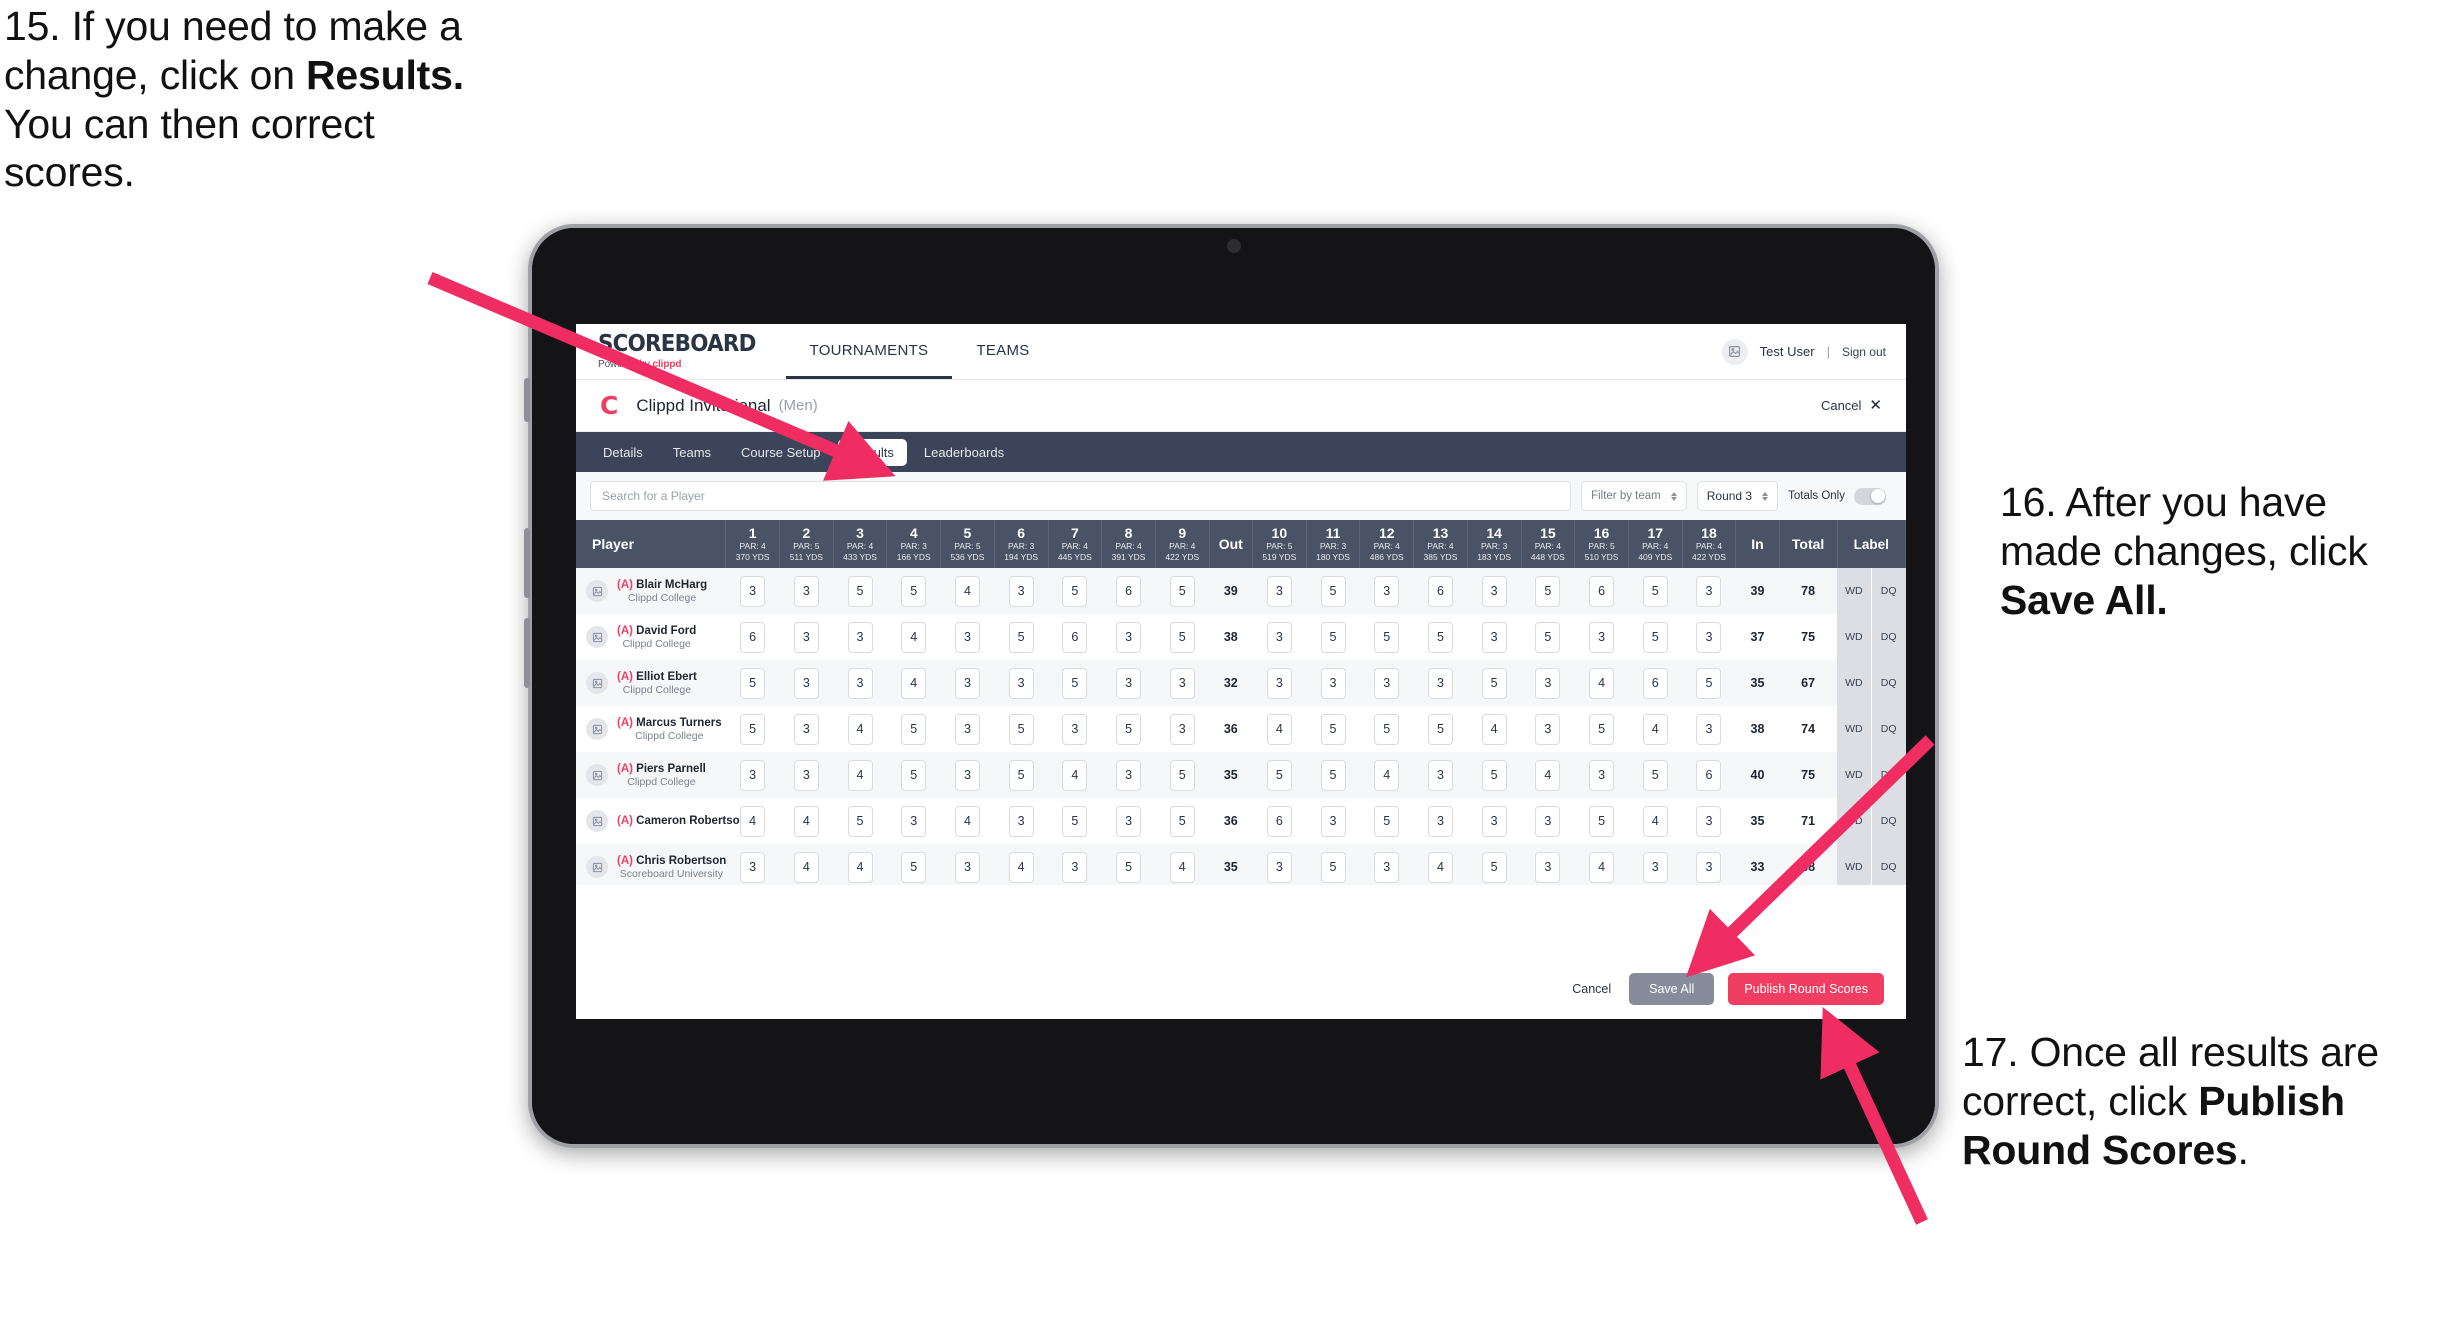 The width and height of the screenshot is (2464, 1326). Describe the element at coordinates (623, 452) in the screenshot. I see `tab-details: Details` at that location.